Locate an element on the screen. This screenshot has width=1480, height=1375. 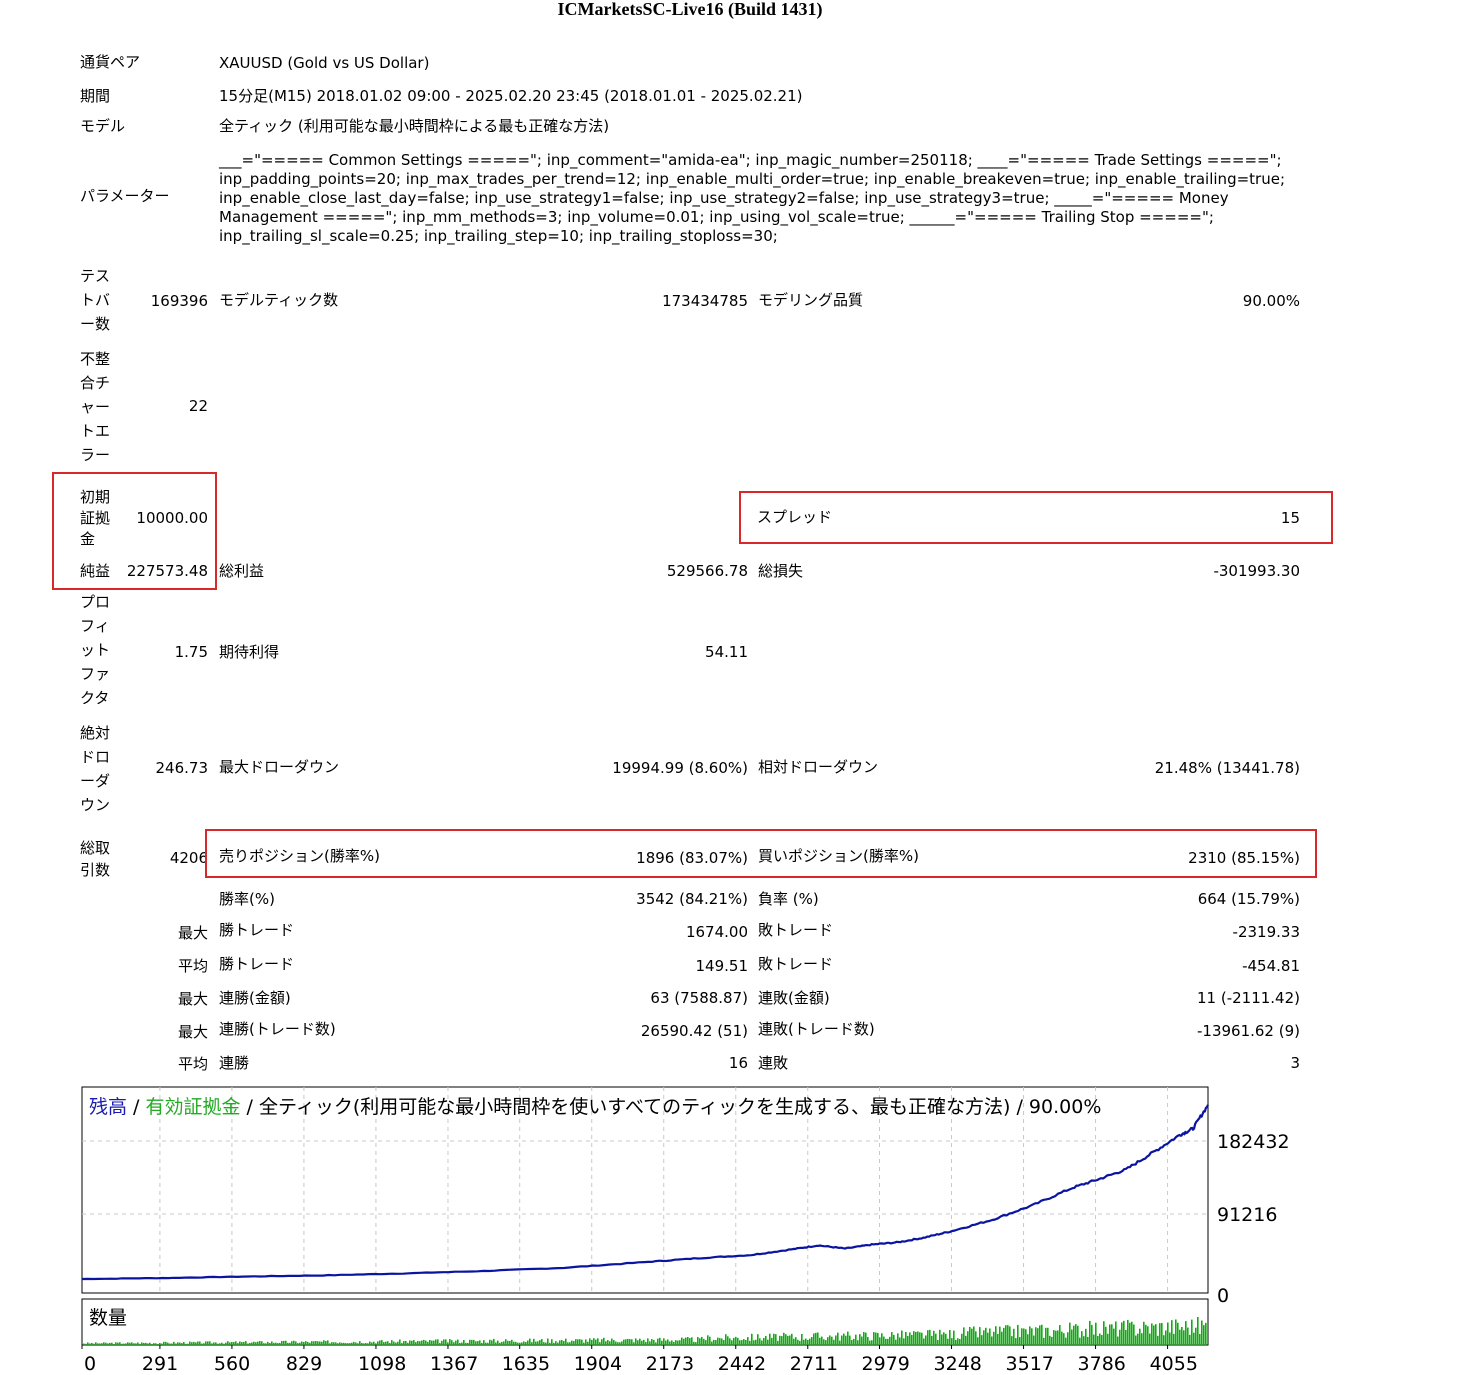
win-rate-value: 3542 (84.21%) is located at coordinates (692, 899).